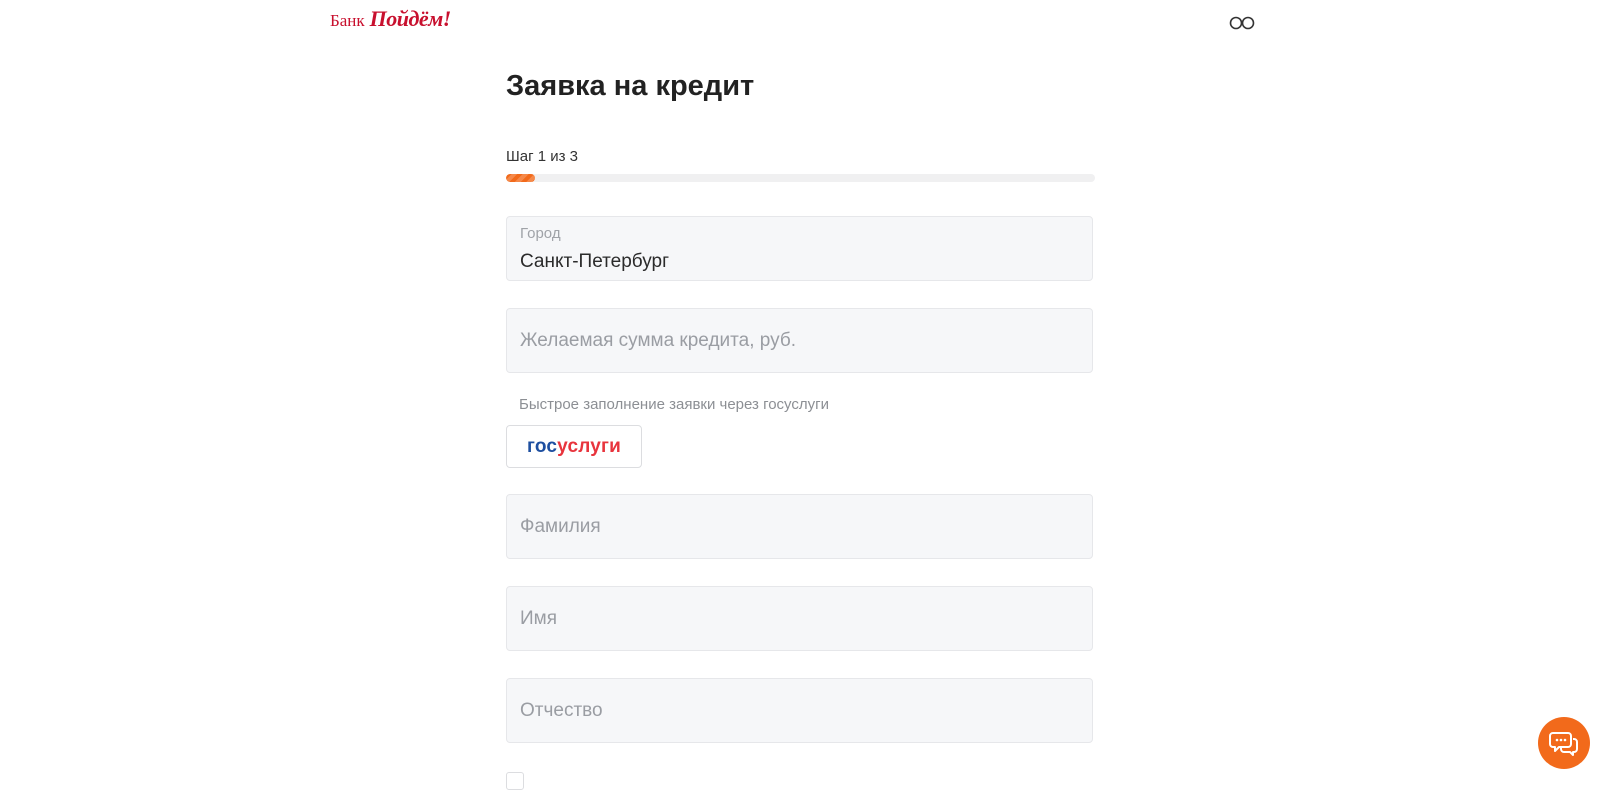 Image resolution: width=1600 pixels, height=790 pixels. Describe the element at coordinates (799, 710) in the screenshot. I see `patronymic-field: Отчество` at that location.